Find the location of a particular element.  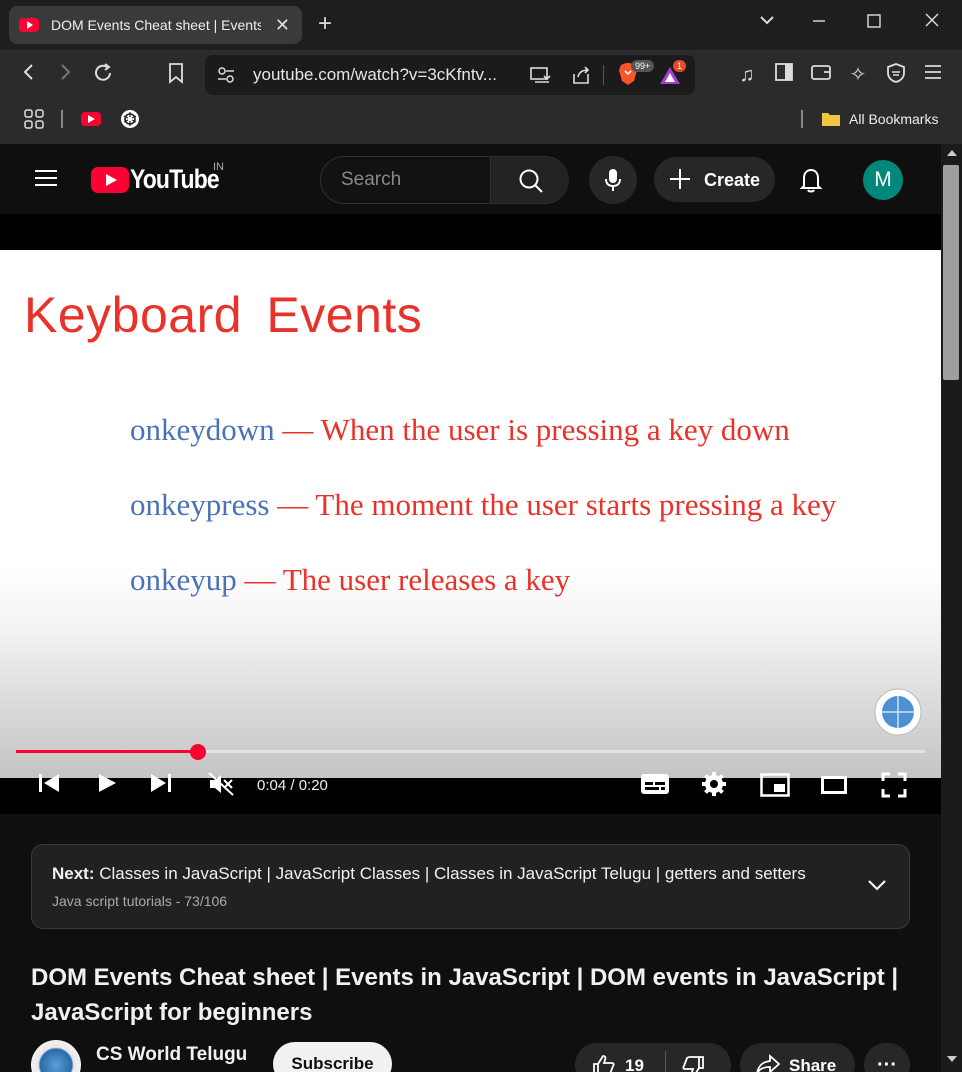

voice-search-button is located at coordinates (613, 180).